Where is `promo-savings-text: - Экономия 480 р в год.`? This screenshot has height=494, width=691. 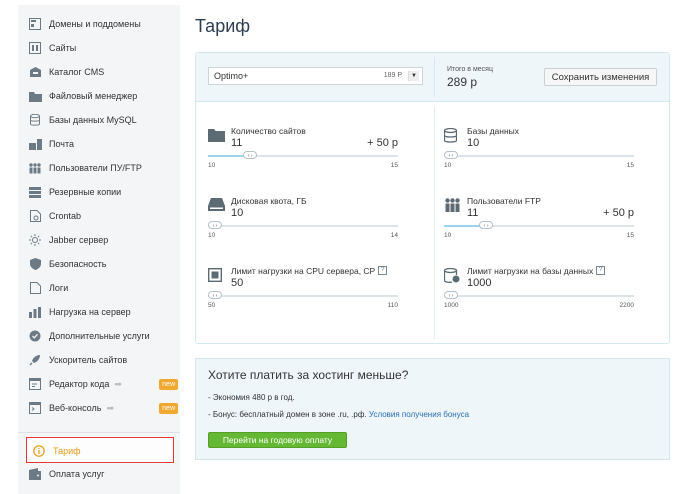 promo-savings-text: - Экономия 480 р в год. is located at coordinates (251, 397).